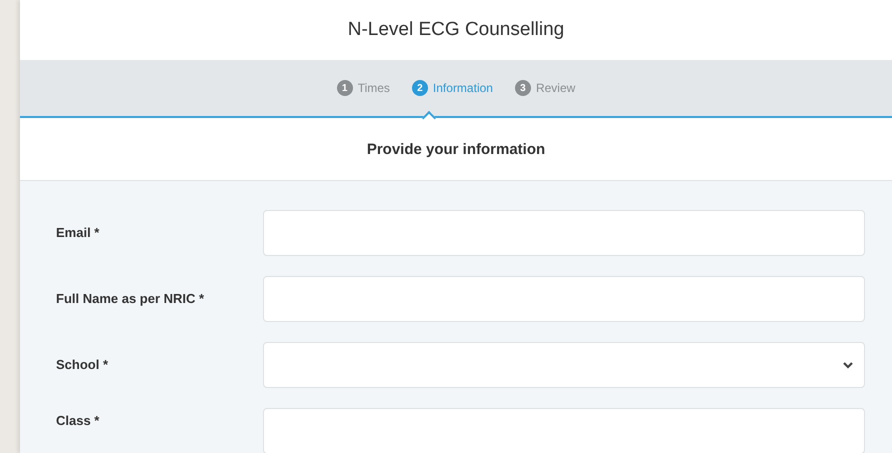 This screenshot has width=892, height=453. Describe the element at coordinates (363, 88) in the screenshot. I see `step-tab: 1 Times` at that location.